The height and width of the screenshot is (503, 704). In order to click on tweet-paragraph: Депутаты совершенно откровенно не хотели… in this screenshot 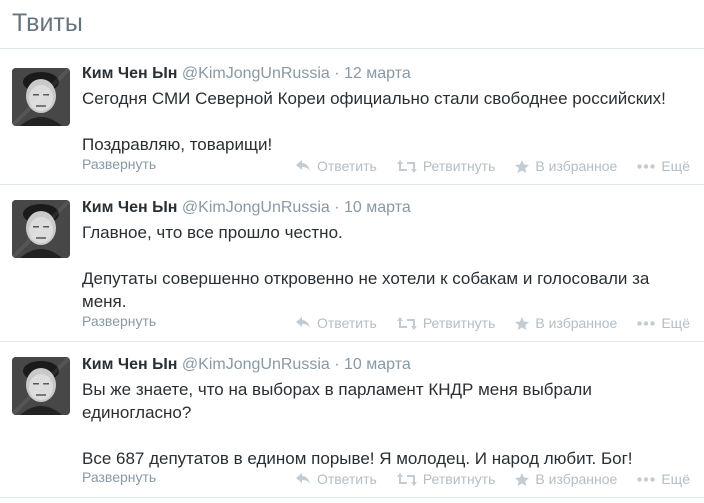, I will do `click(366, 290)`.